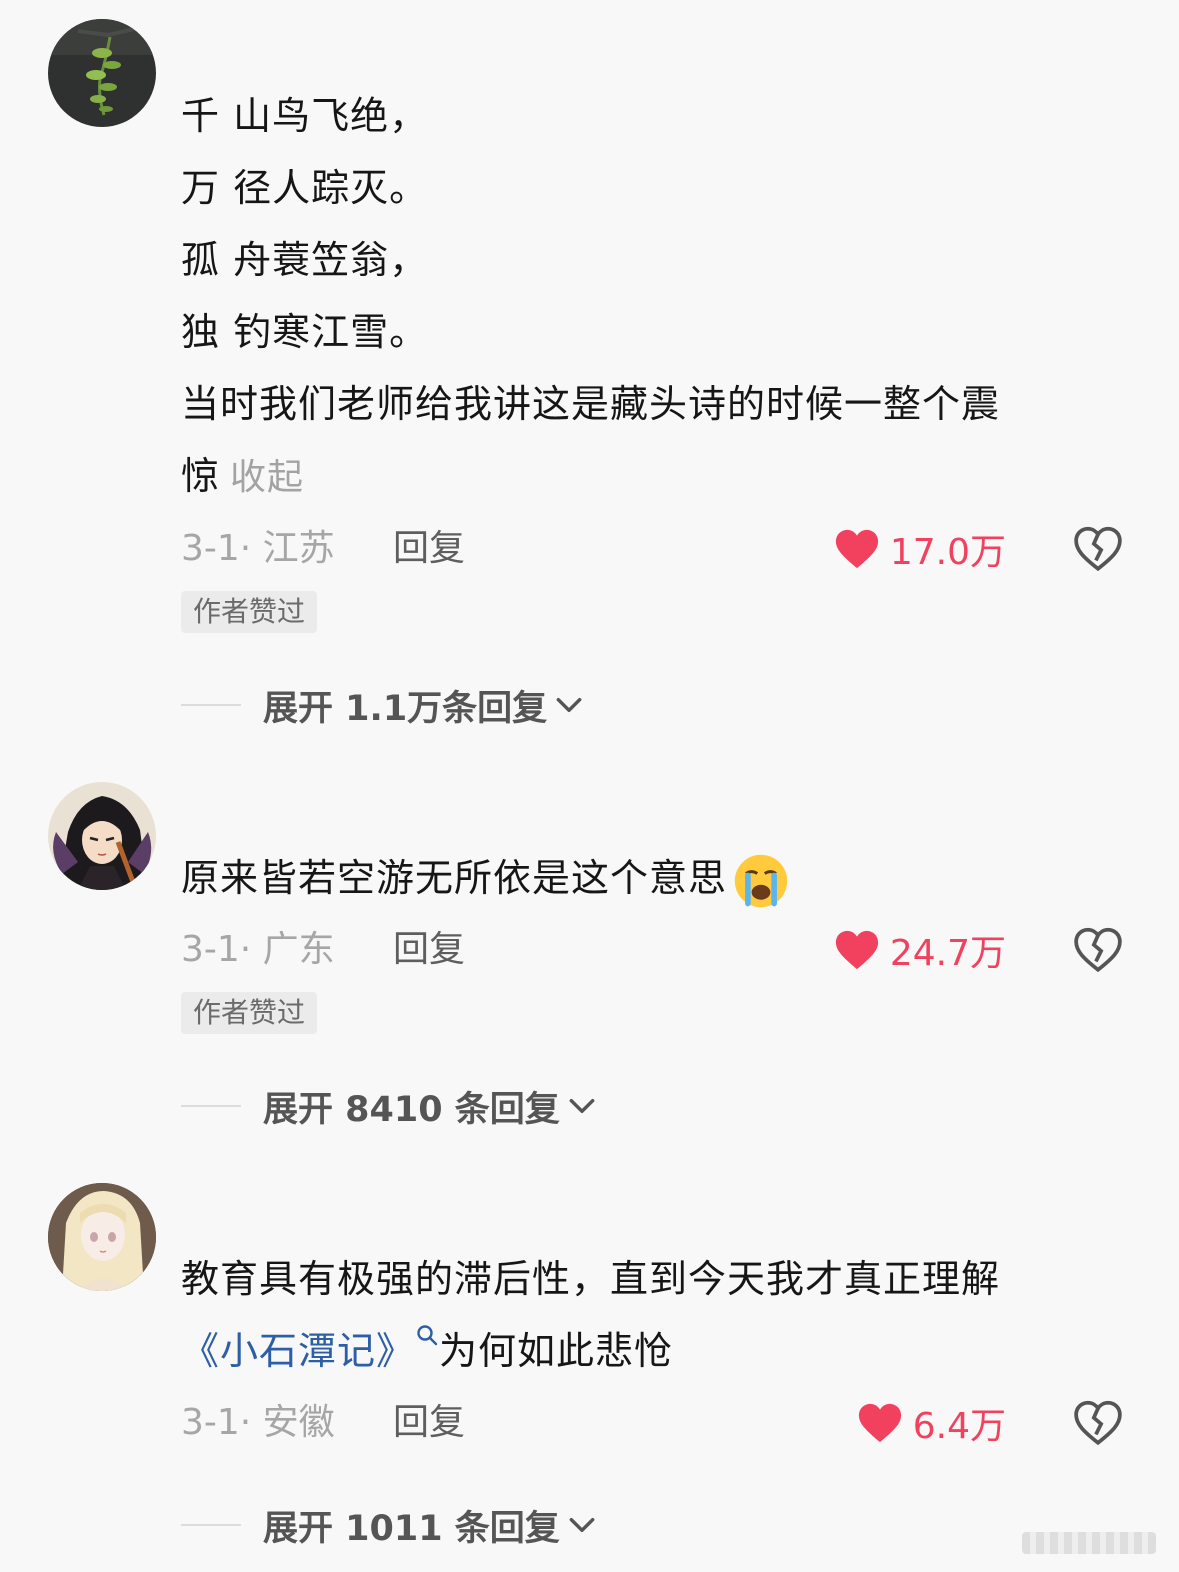 This screenshot has width=1179, height=1572. What do you see at coordinates (947, 552) in the screenshot?
I see `like-count: 17.0万` at bounding box center [947, 552].